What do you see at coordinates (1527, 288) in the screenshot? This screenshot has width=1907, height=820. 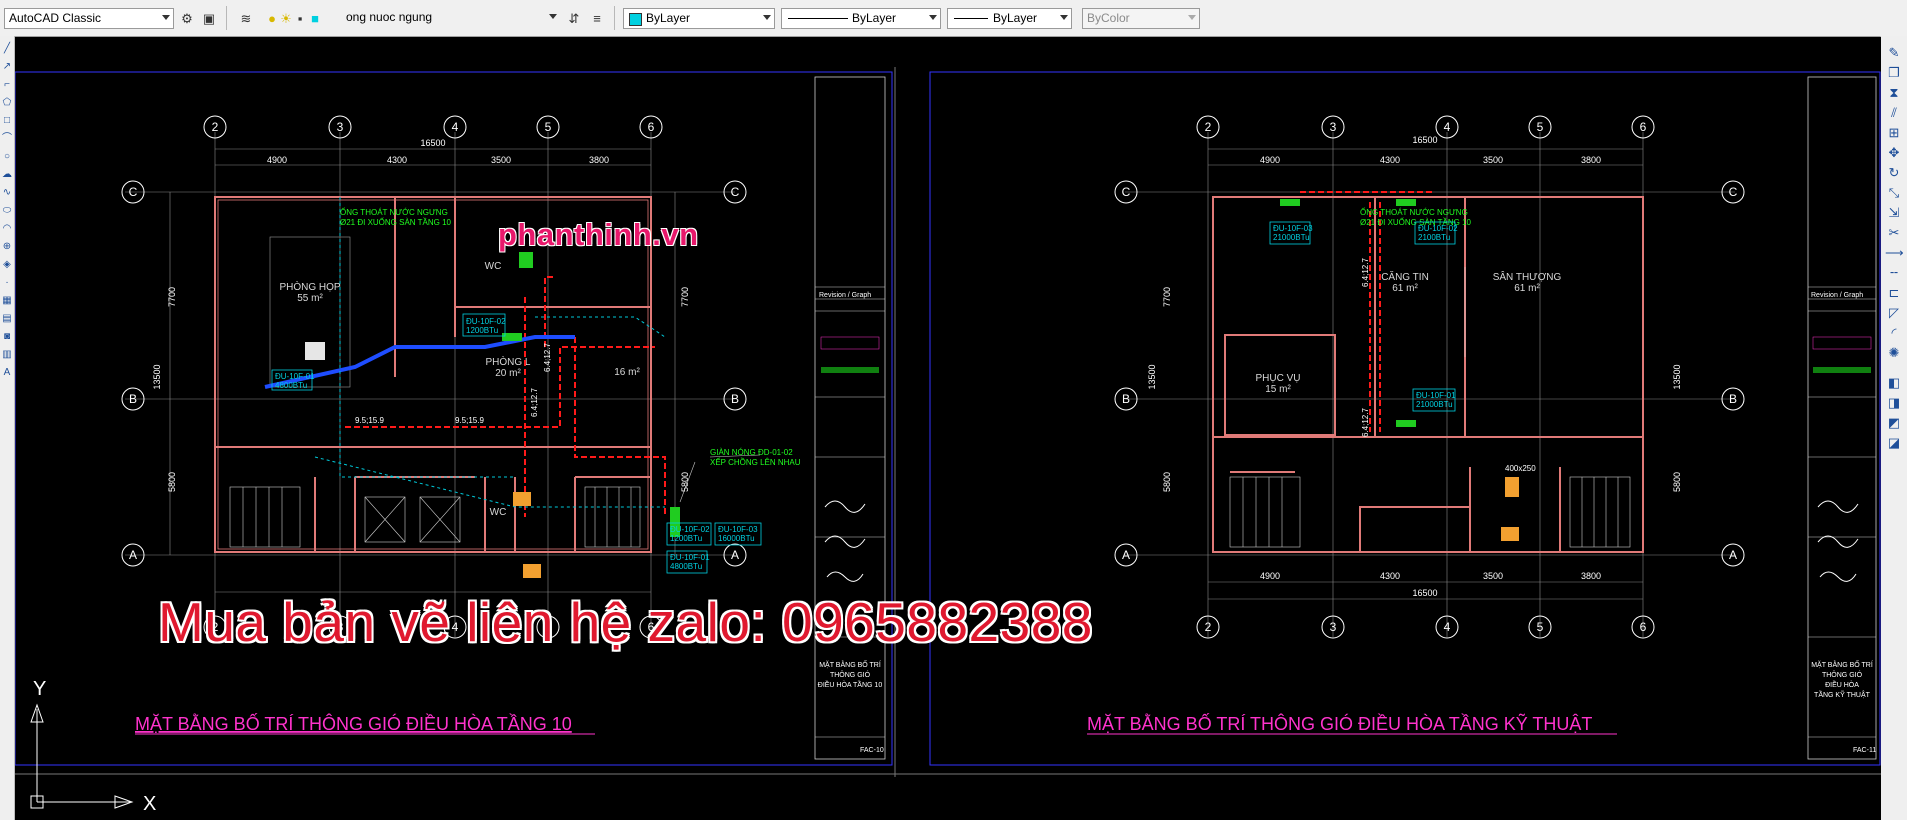 I see `room-area: 61 m²` at bounding box center [1527, 288].